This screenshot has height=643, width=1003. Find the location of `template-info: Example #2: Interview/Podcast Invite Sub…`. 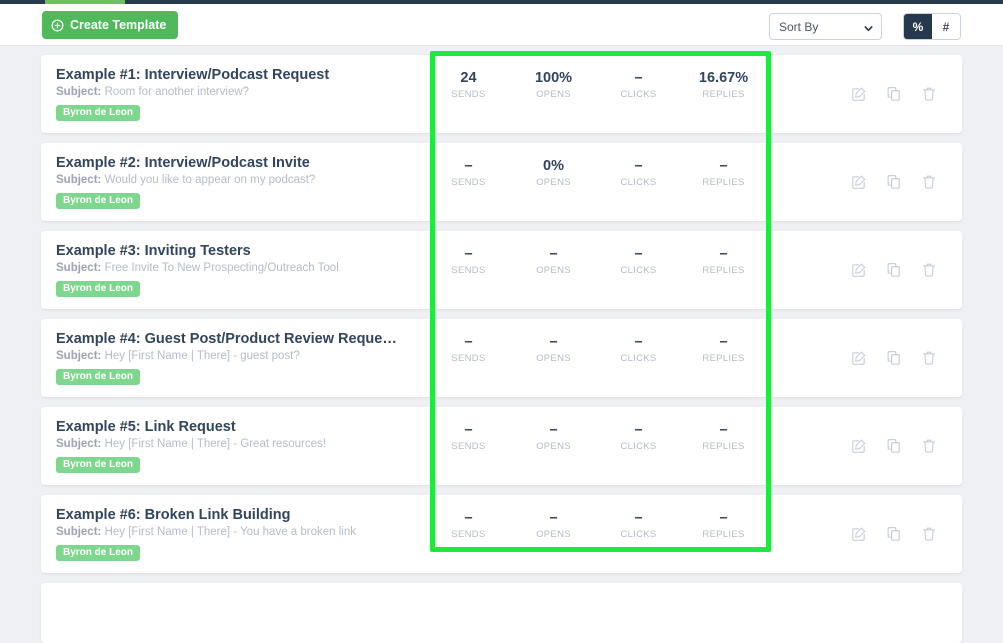

template-info: Example #2: Interview/Podcast Invite Sub… is located at coordinates (233, 182).